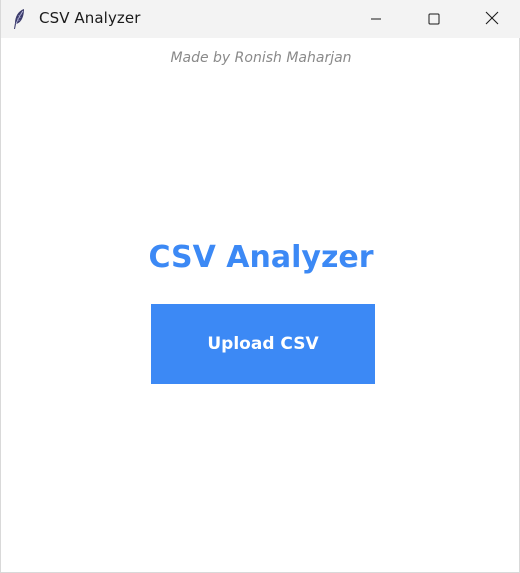  I want to click on maximize-button, so click(434, 19).